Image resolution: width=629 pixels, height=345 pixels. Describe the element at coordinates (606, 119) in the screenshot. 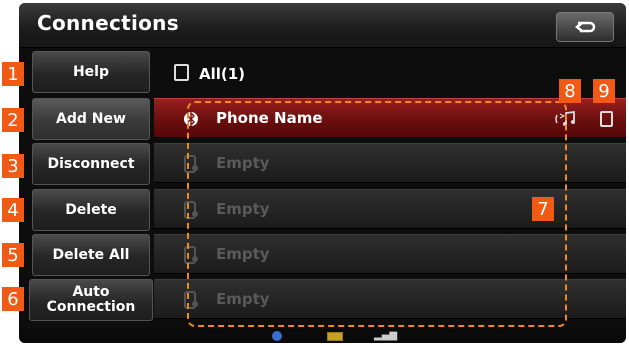

I see `handsfree-phone-icon` at that location.